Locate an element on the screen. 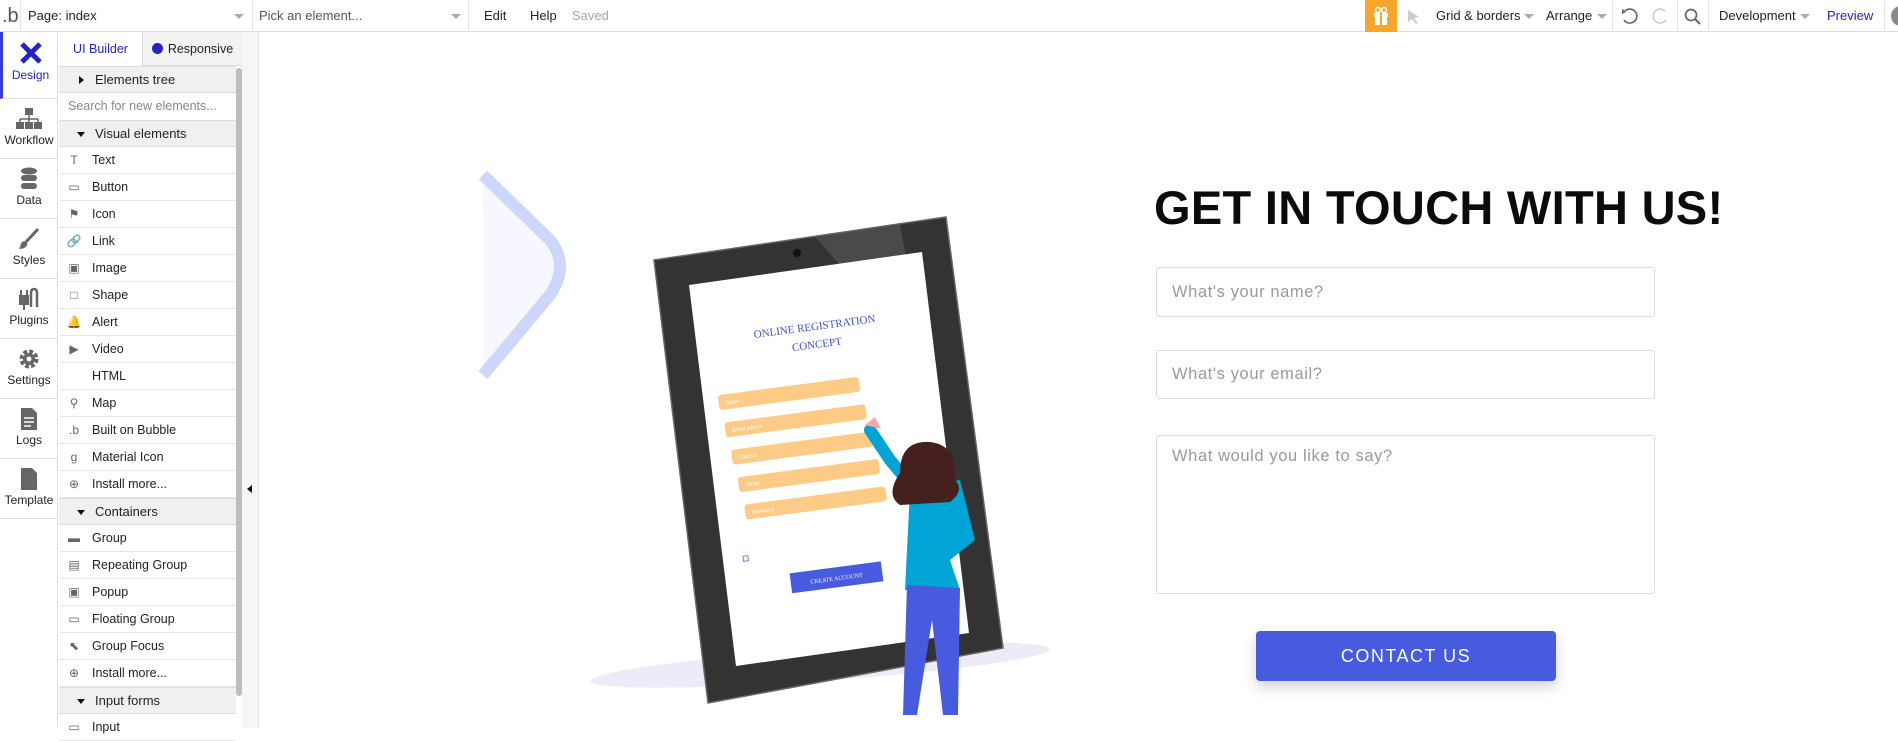 The image size is (1898, 741). item-label: Map is located at coordinates (104, 403).